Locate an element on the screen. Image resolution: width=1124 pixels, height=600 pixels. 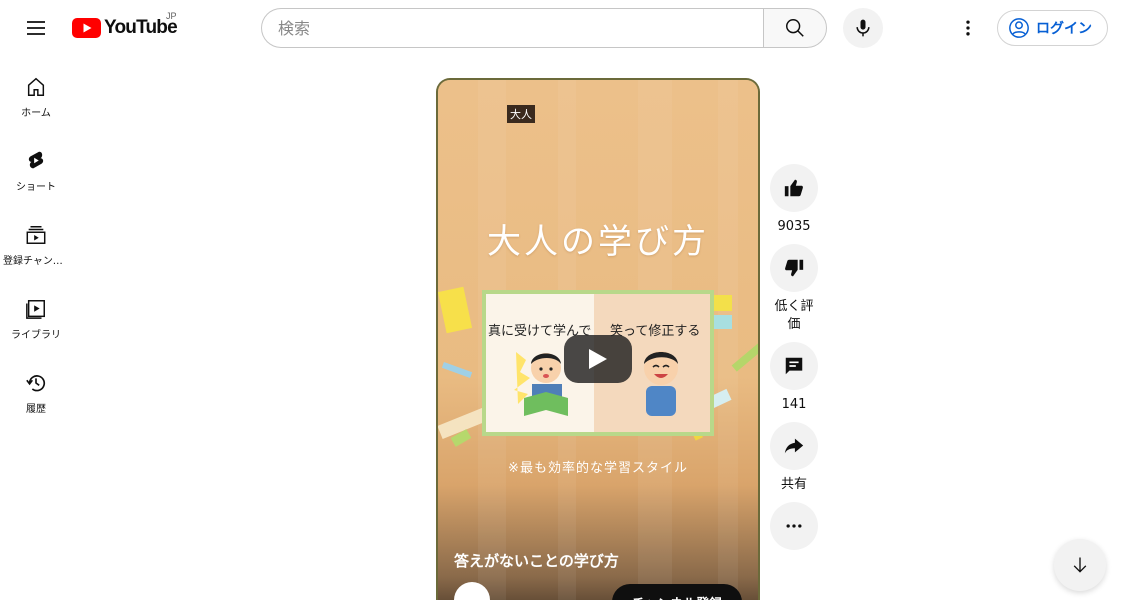
comment-action: 141 is located at coordinates (794, 378).